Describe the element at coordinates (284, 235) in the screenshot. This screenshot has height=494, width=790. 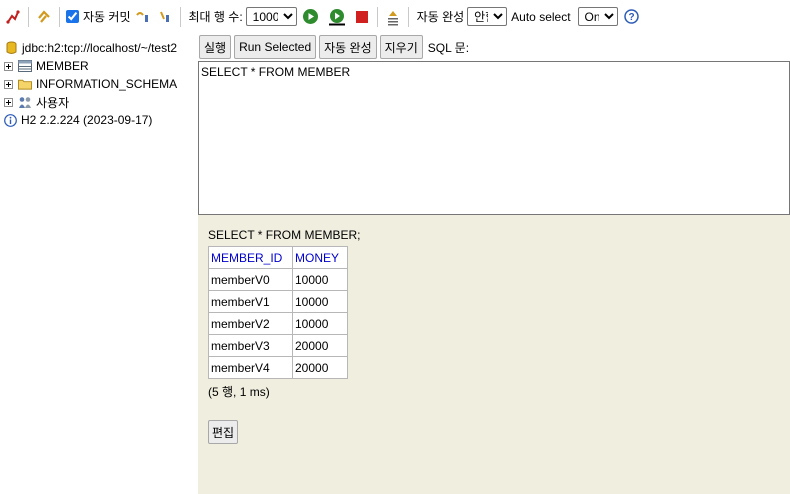
I see `executed-statement: SELECT * FROM MEMBER;` at that location.